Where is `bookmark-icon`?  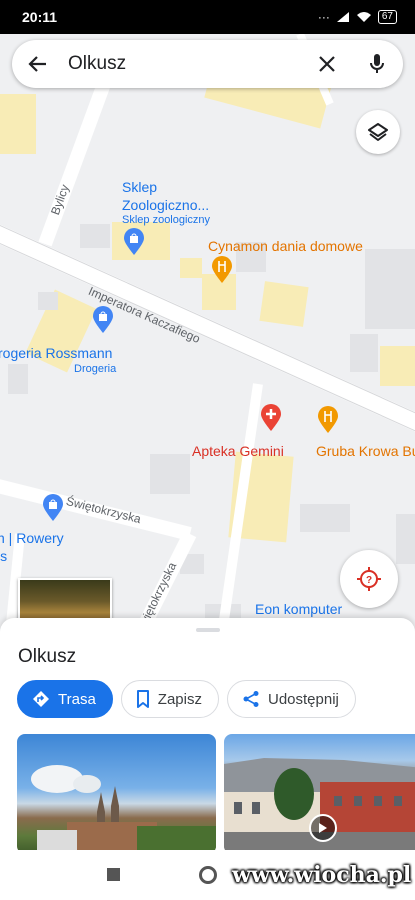
bookmark-icon is located at coordinates (142, 699).